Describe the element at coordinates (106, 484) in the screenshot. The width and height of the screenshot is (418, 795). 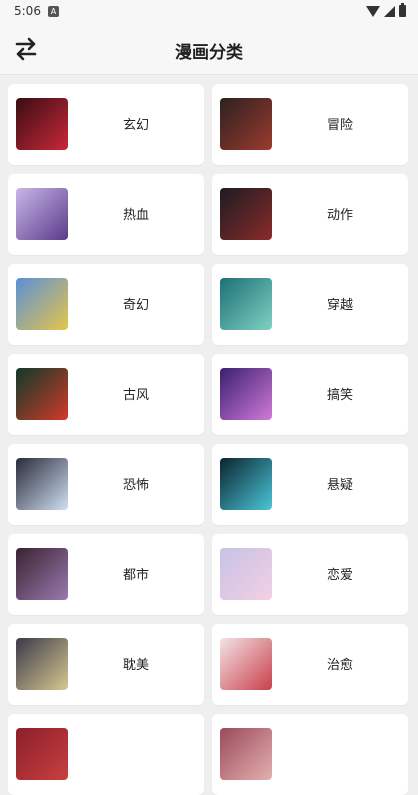
I see `category-card: 恐怖` at that location.